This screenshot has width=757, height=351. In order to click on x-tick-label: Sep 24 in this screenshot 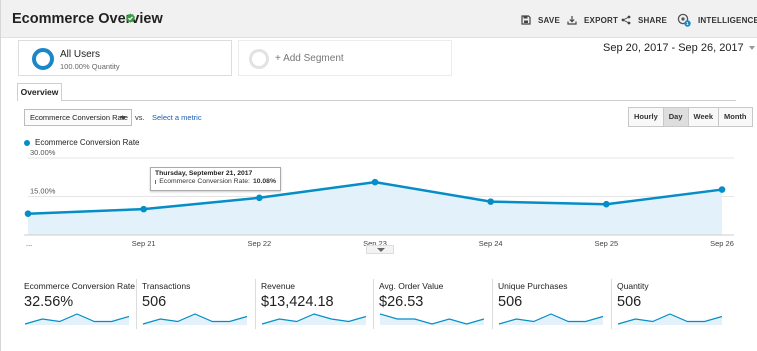, I will do `click(491, 243)`.